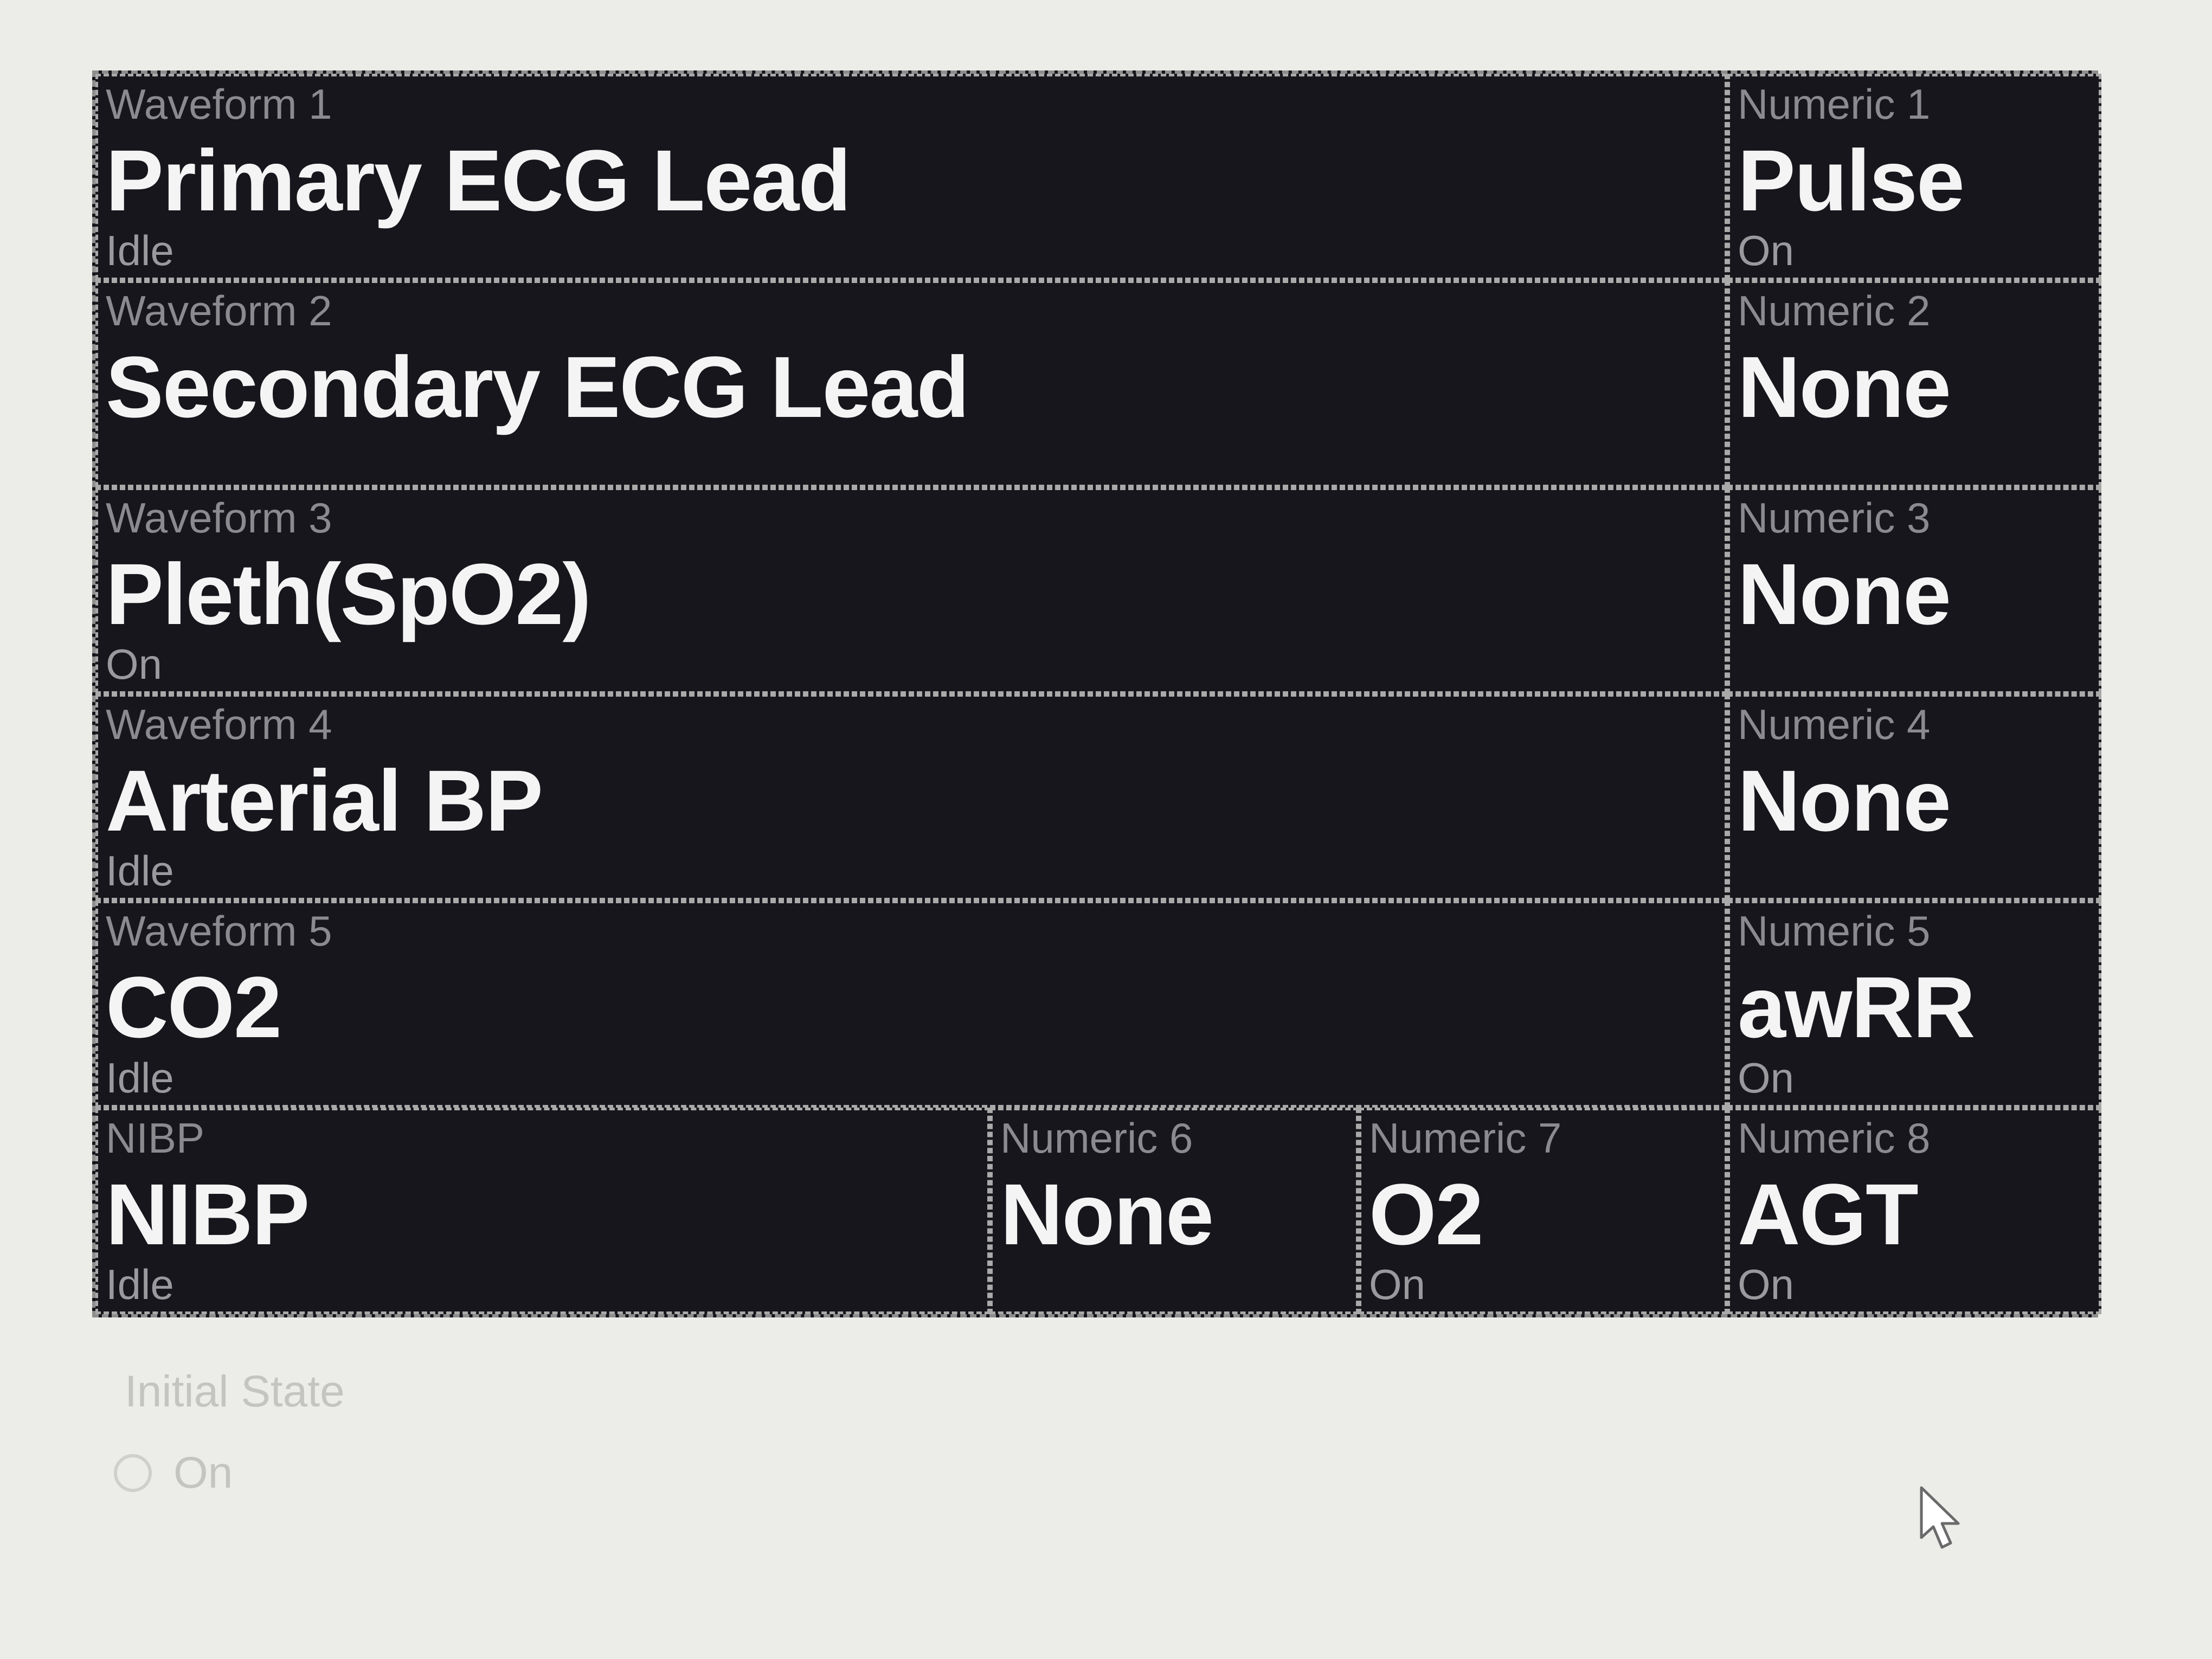 The height and width of the screenshot is (1659, 2212). I want to click on numeric-7-slot: Numeric 7 O2 On, so click(1543, 1210).